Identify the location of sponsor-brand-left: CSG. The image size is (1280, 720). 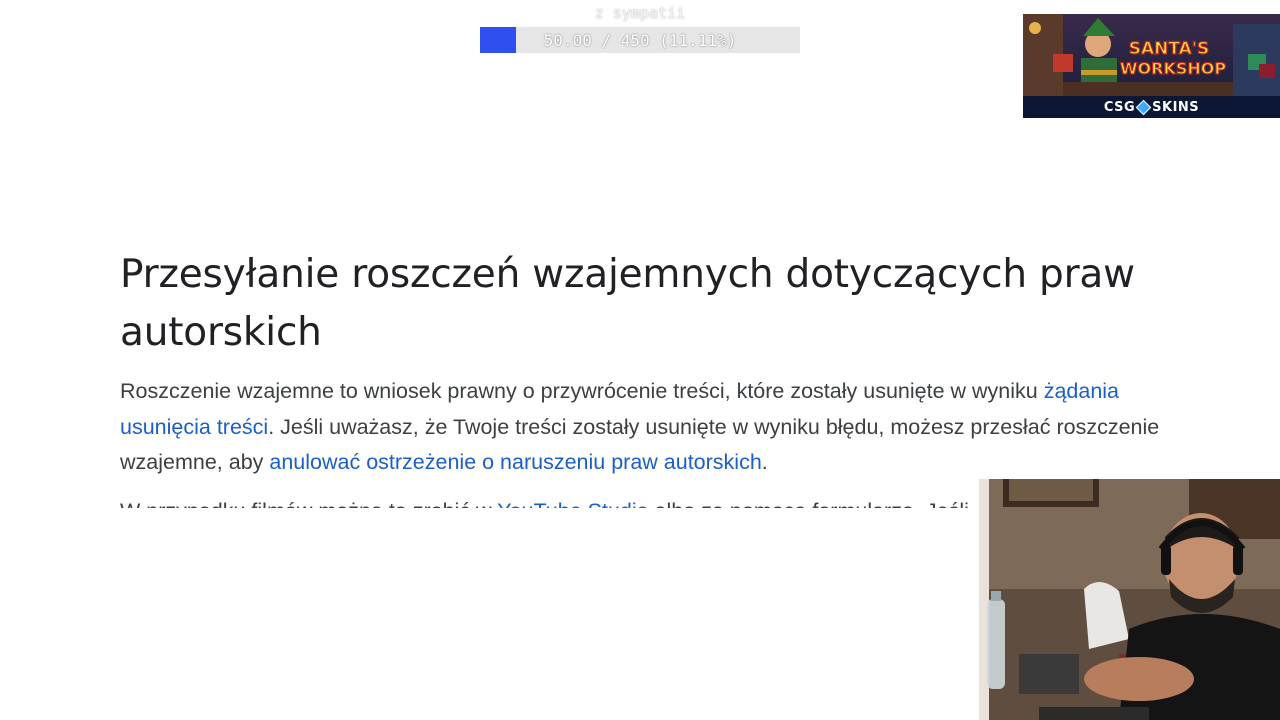
(1119, 107).